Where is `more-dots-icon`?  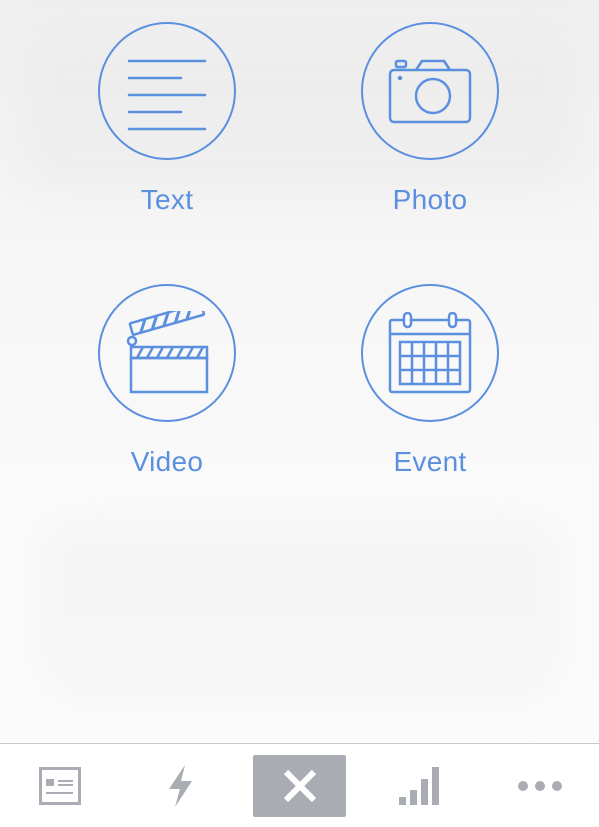 more-dots-icon is located at coordinates (540, 786).